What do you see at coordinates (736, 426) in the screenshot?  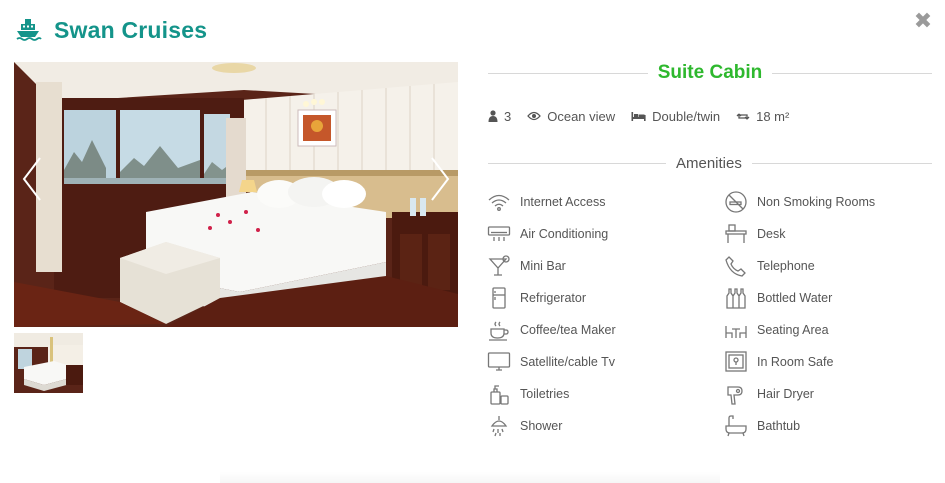 I see `bathtub-icon` at bounding box center [736, 426].